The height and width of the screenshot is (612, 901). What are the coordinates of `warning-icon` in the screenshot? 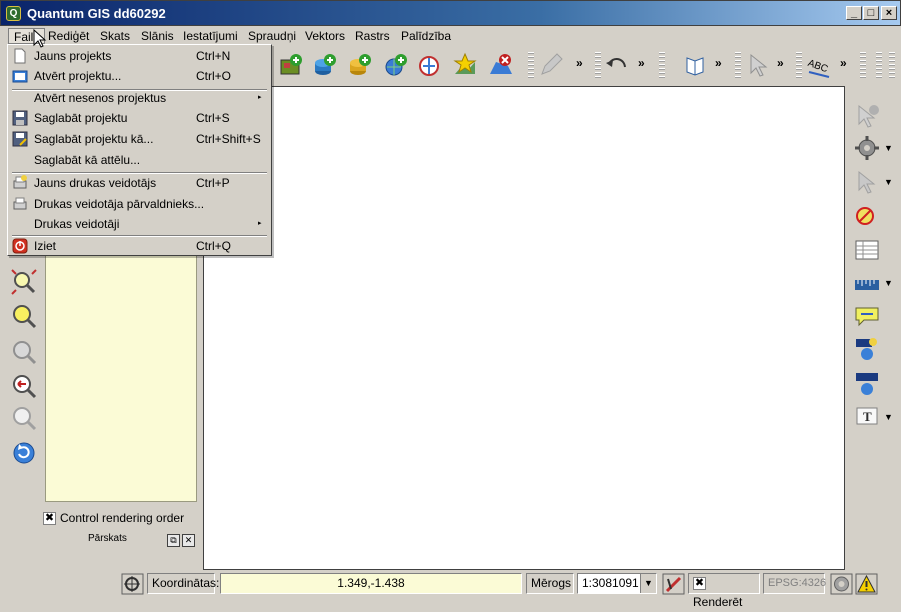 It's located at (866, 584).